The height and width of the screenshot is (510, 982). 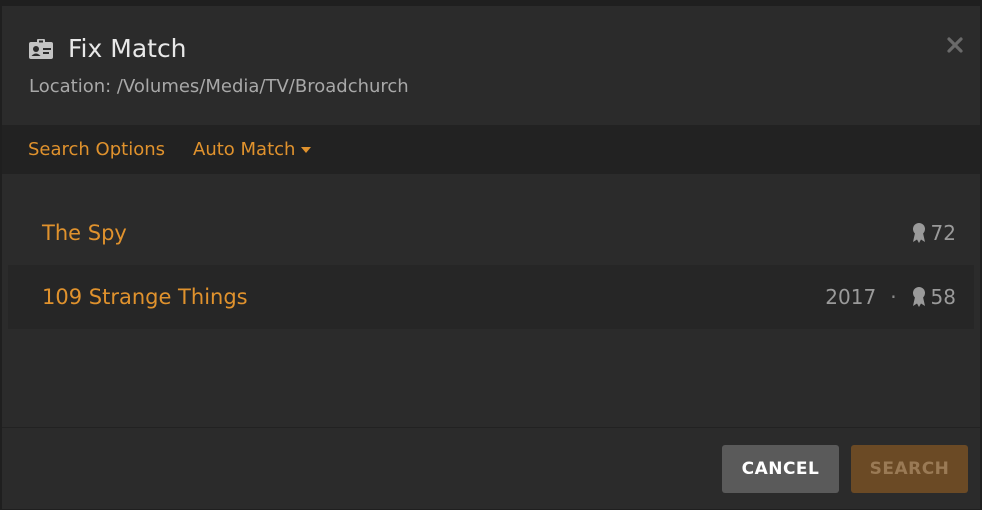 I want to click on result-score: 72, so click(x=943, y=233).